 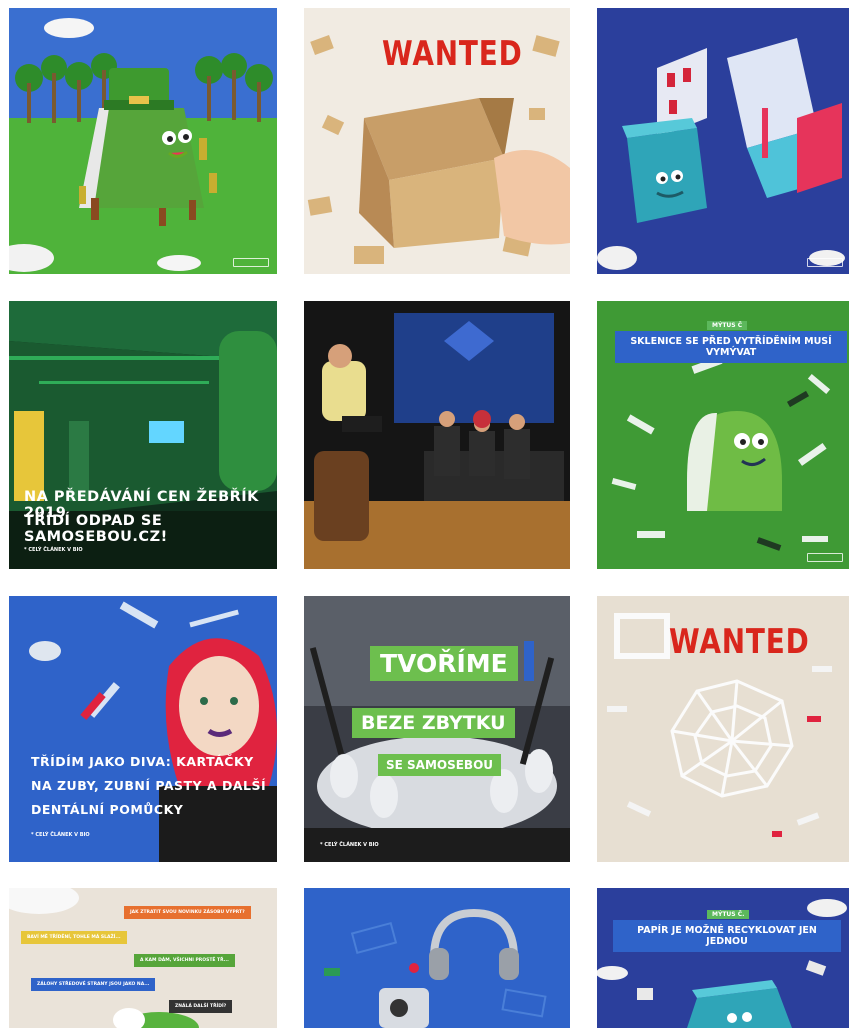 I want to click on post-caption-line-1: TŘÍDÍM JAKO DIVA: KARTÁČKY, so click(x=142, y=761).